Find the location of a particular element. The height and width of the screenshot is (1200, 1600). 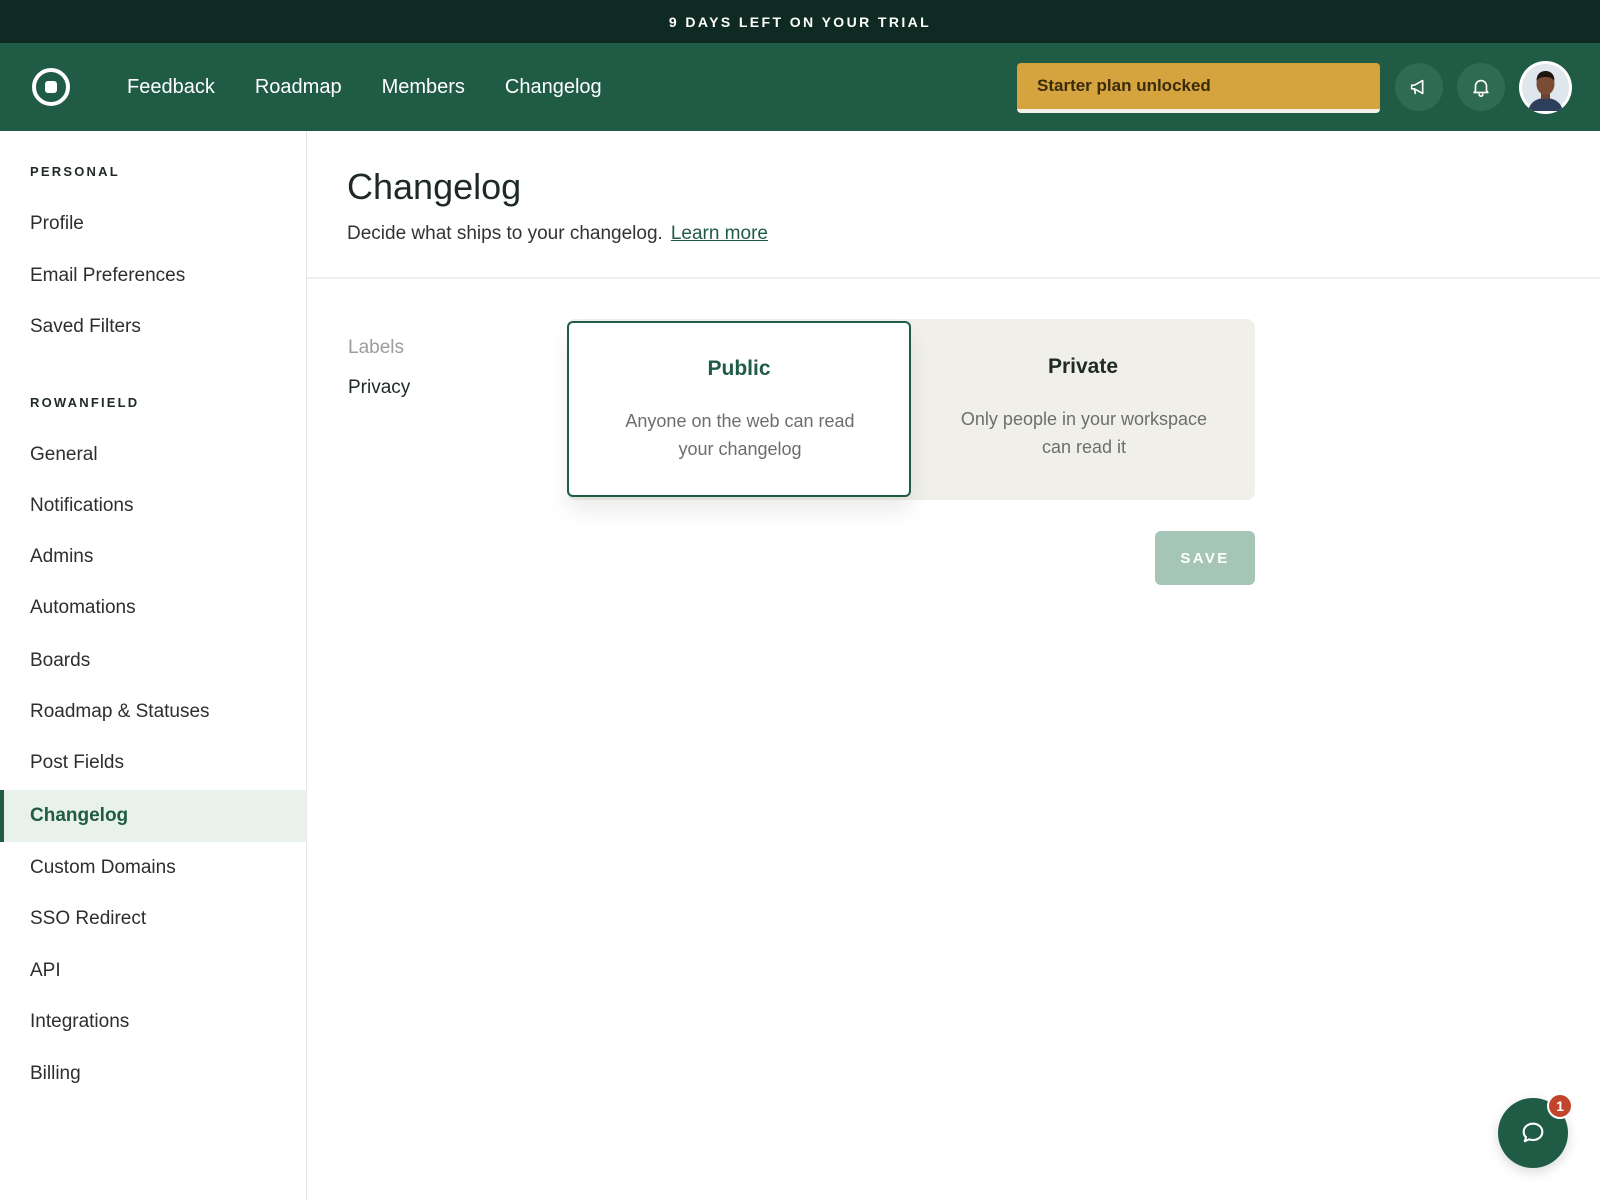

sidebar-item-general: General is located at coordinates (153, 455).